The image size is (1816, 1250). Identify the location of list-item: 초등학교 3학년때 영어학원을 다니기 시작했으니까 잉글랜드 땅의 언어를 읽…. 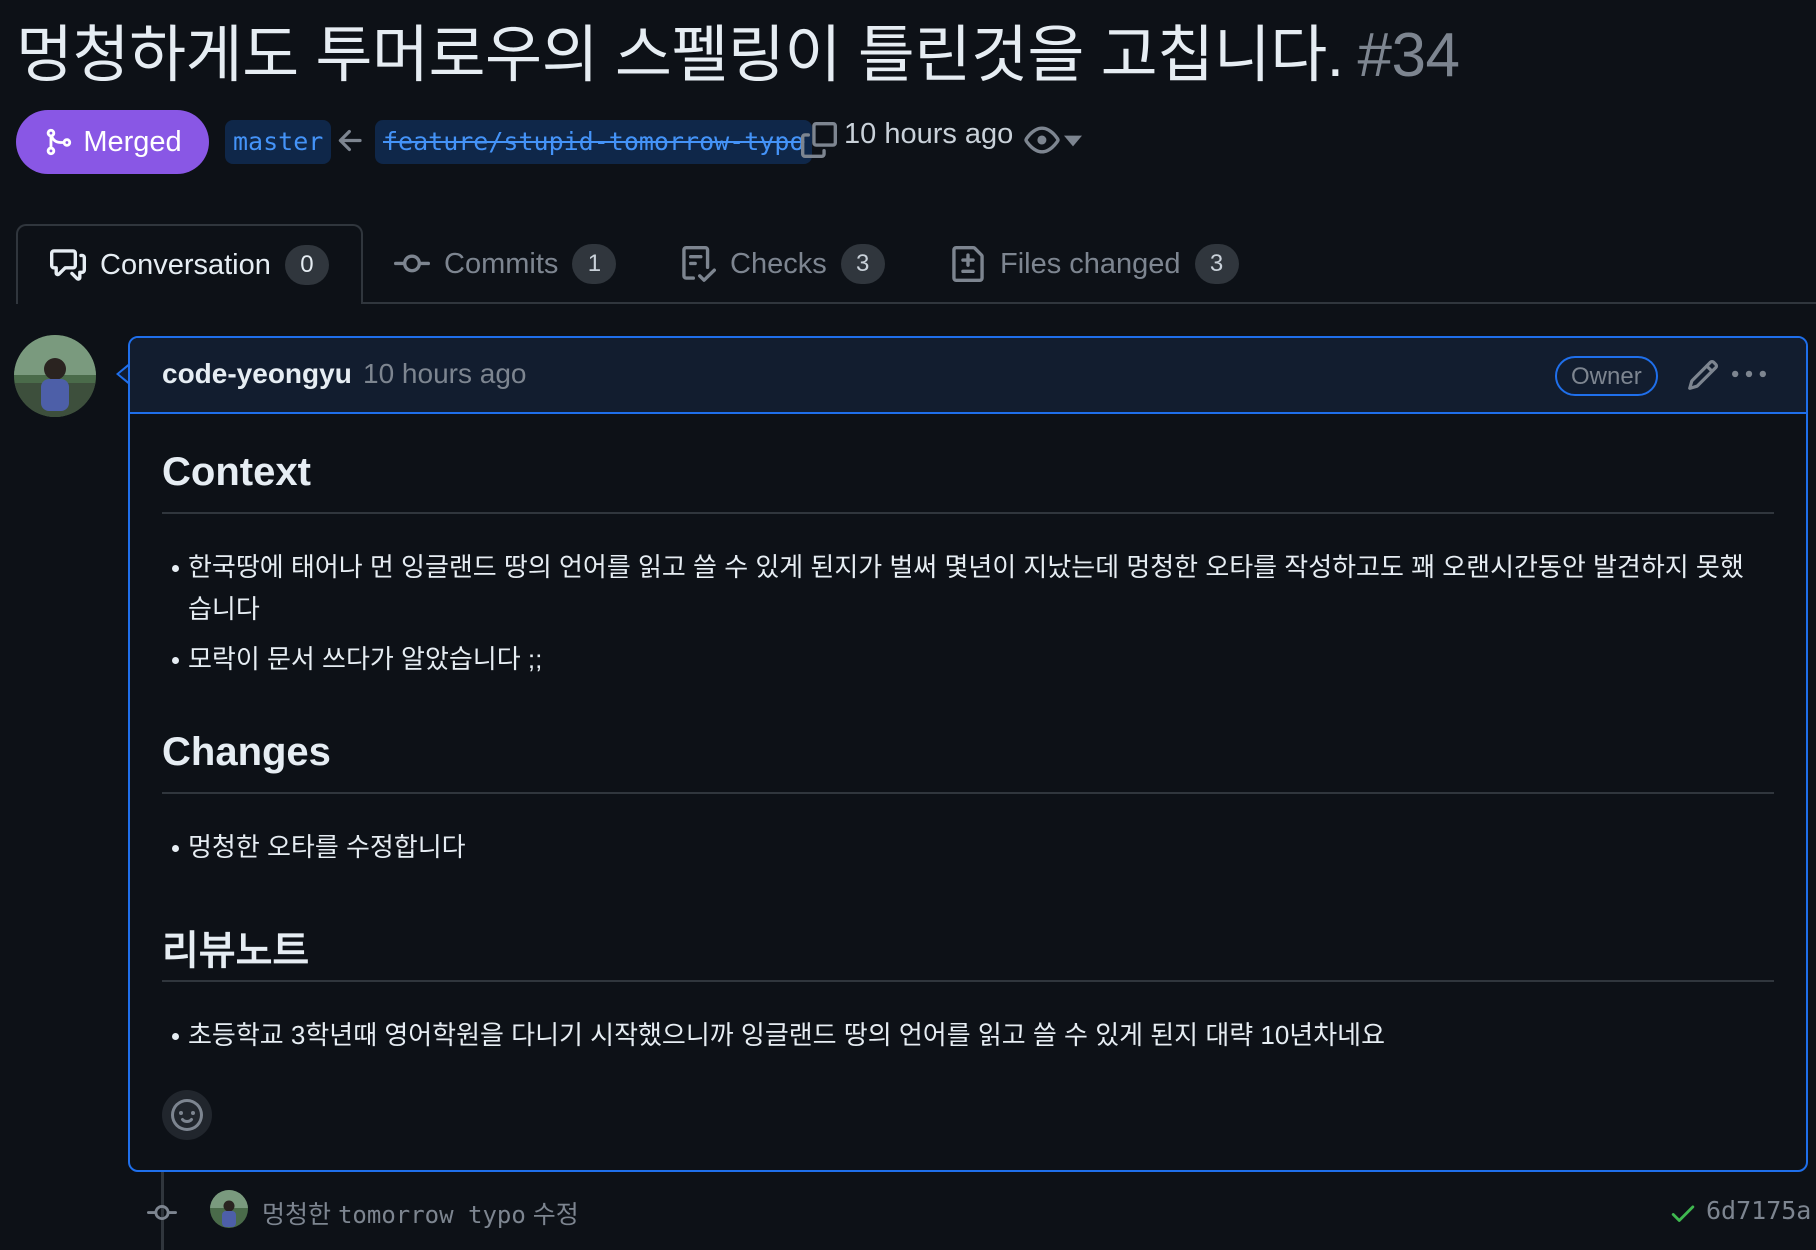
(960, 1035).